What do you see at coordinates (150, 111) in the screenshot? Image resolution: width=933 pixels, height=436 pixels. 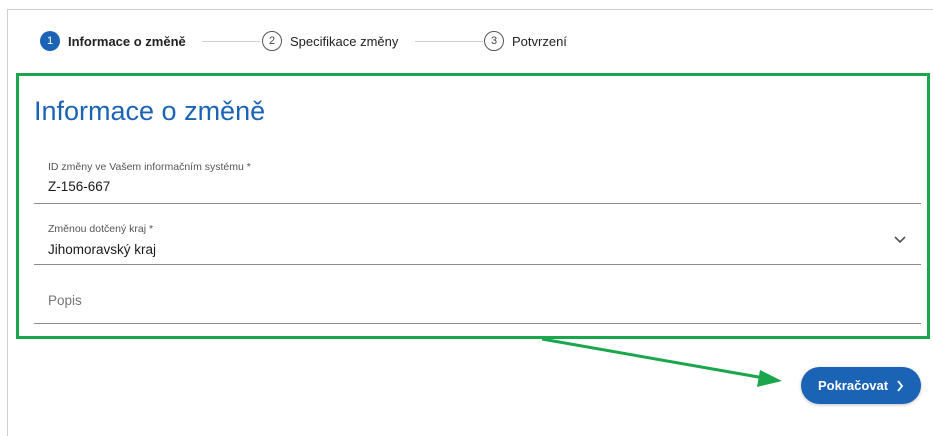 I see `form-title: Informace o změně` at bounding box center [150, 111].